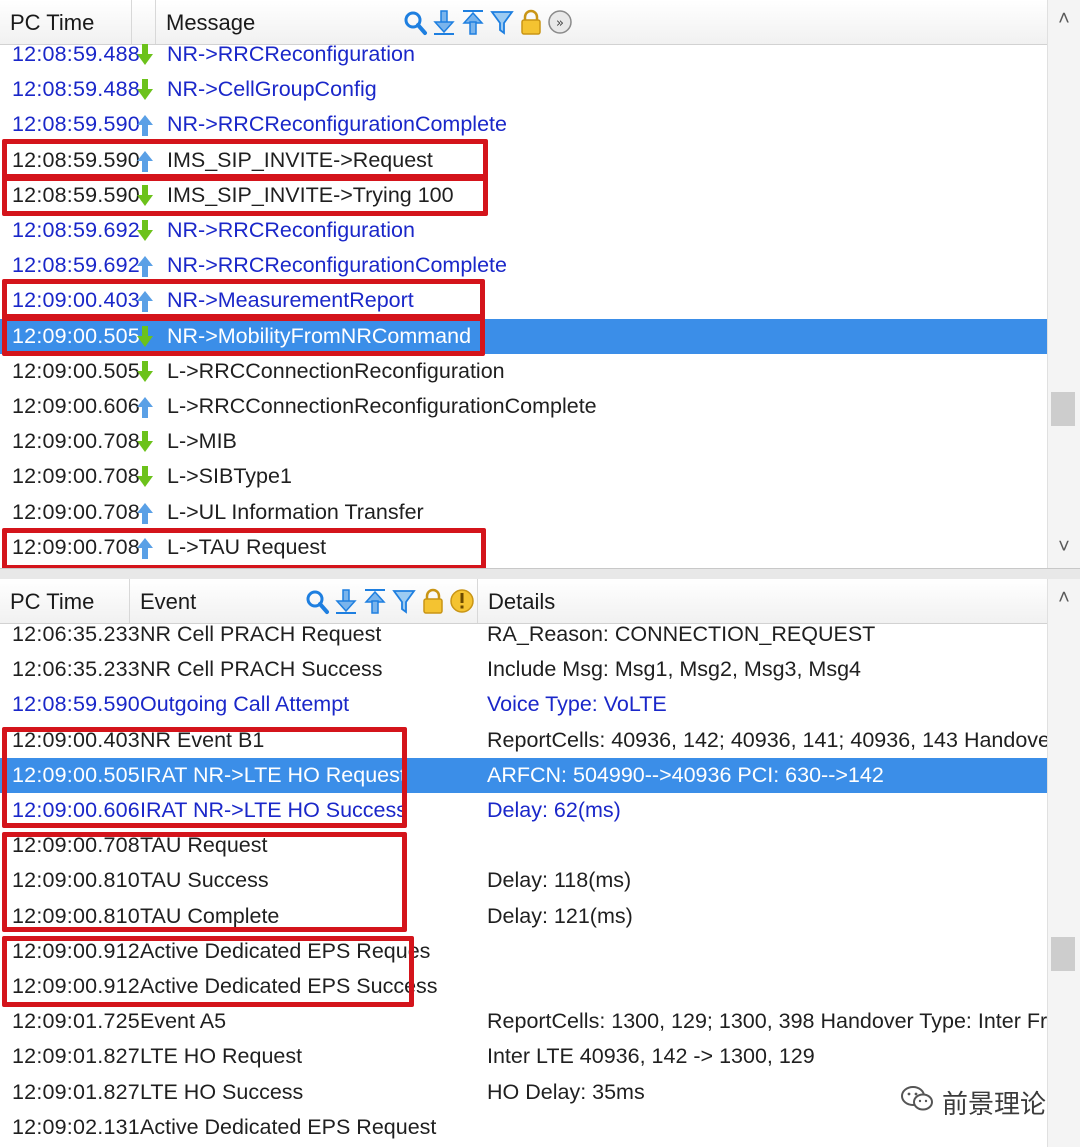 The image size is (1080, 1147). Describe the element at coordinates (76, 230) in the screenshot. I see `message-time: 12:08:59.692` at that location.